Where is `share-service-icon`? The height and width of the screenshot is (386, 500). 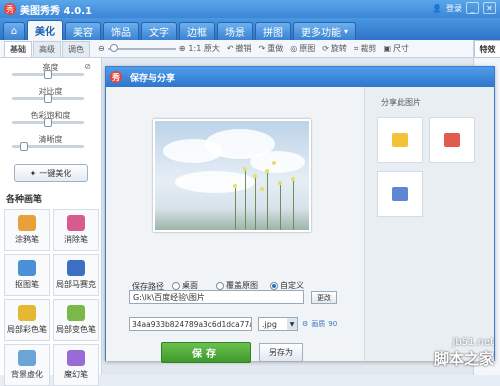 share-service-icon is located at coordinates (400, 194).